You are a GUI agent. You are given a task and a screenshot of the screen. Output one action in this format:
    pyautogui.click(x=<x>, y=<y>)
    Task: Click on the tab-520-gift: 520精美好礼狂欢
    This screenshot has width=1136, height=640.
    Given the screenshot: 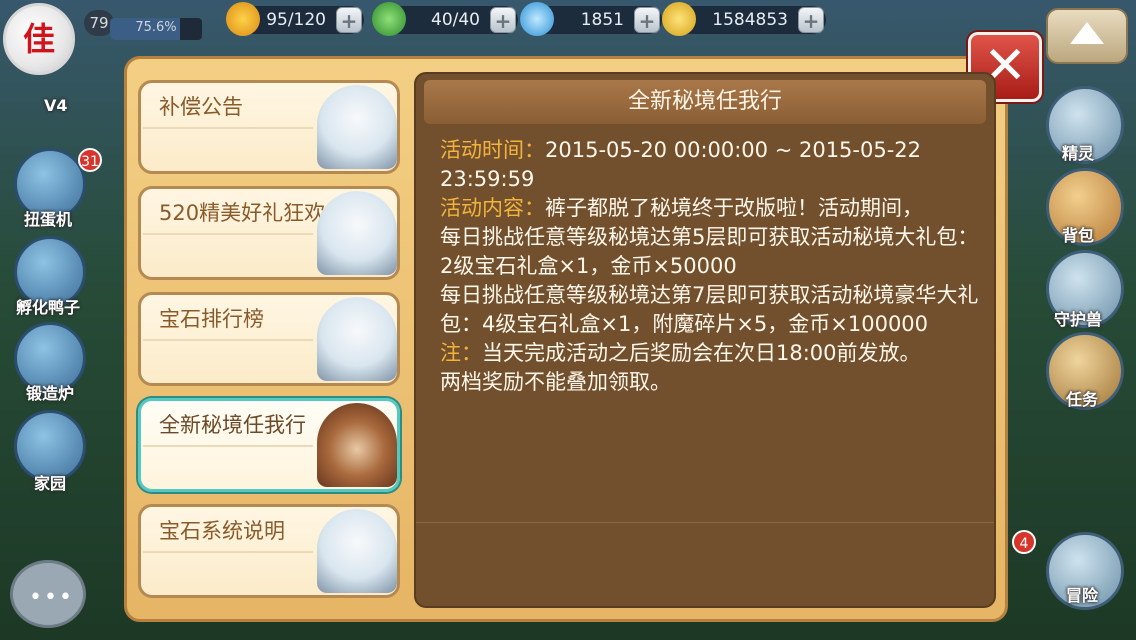 What is the action you would take?
    pyautogui.click(x=269, y=233)
    